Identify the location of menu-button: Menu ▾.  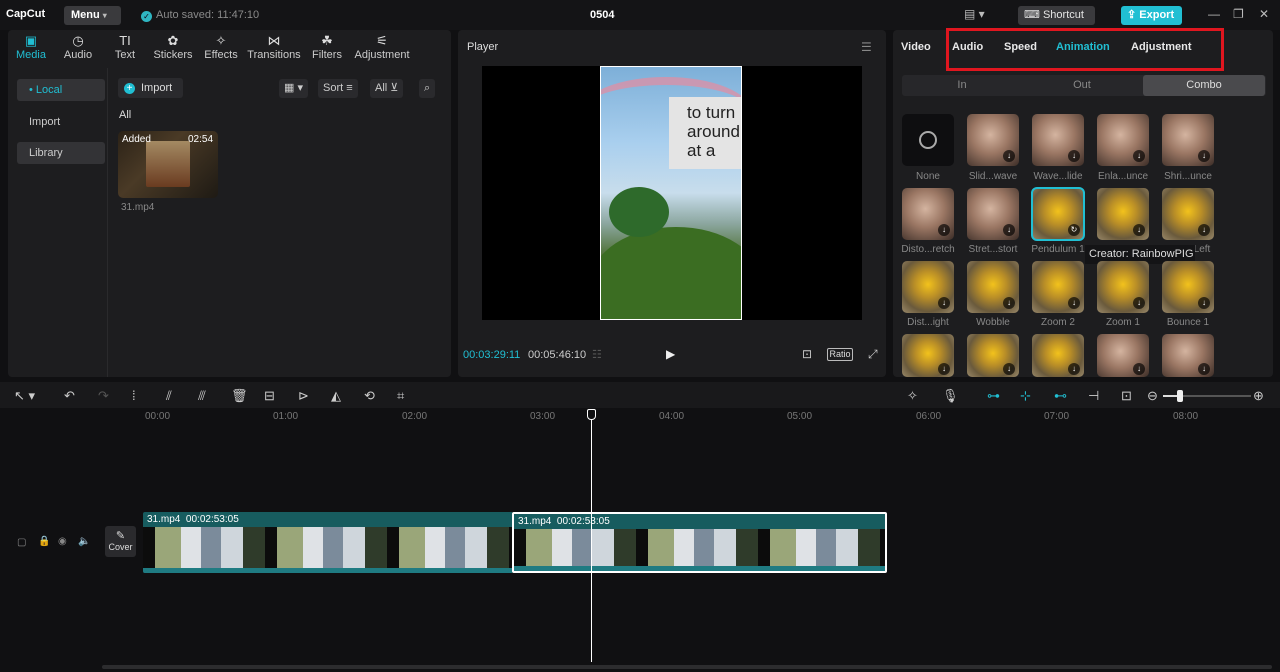
(92, 15).